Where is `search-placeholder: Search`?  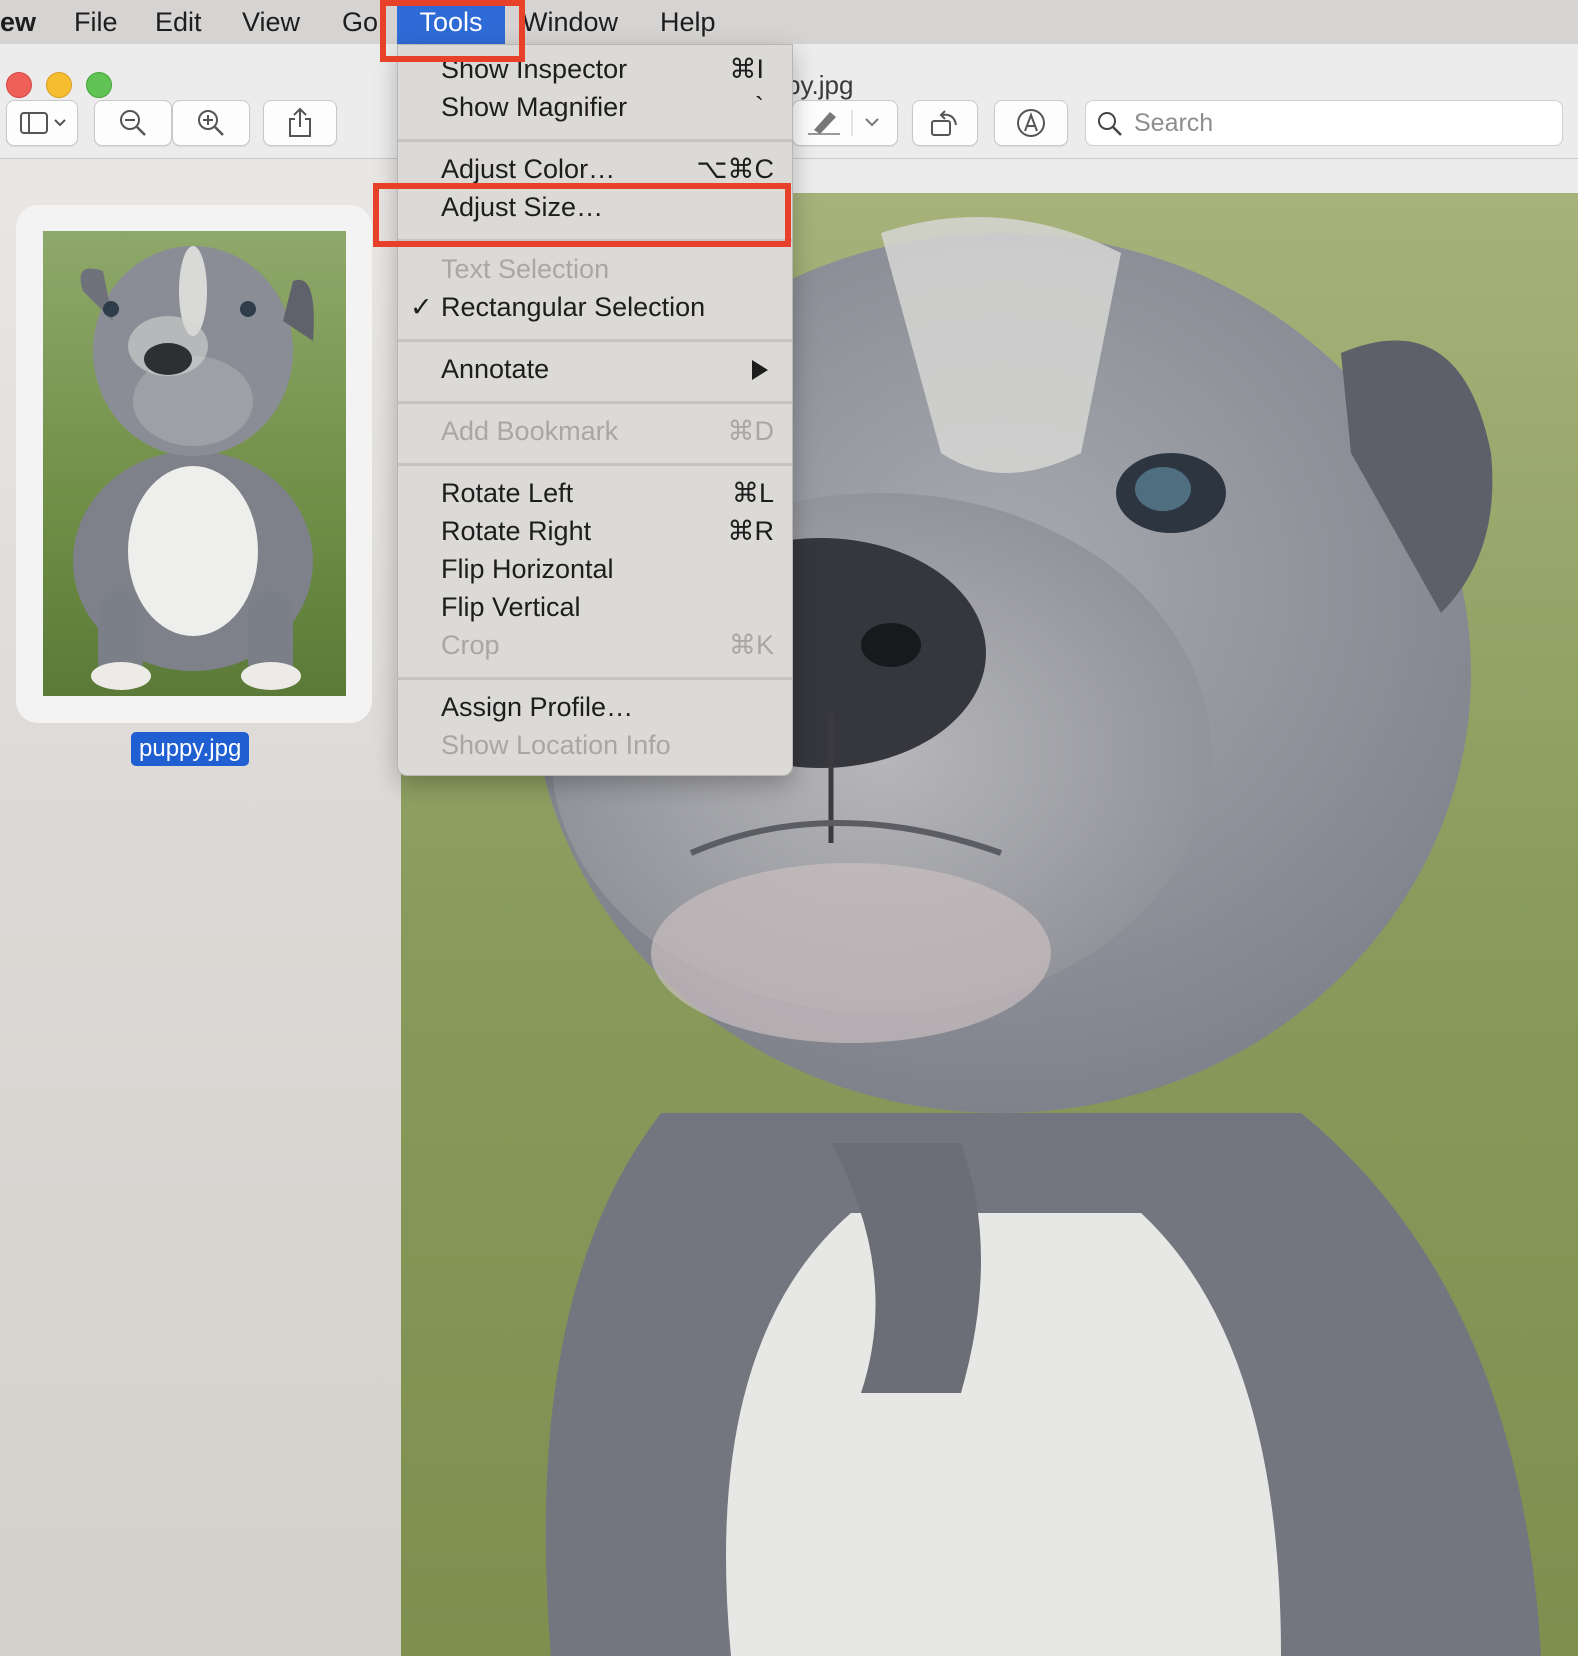
search-placeholder: Search is located at coordinates (1174, 123).